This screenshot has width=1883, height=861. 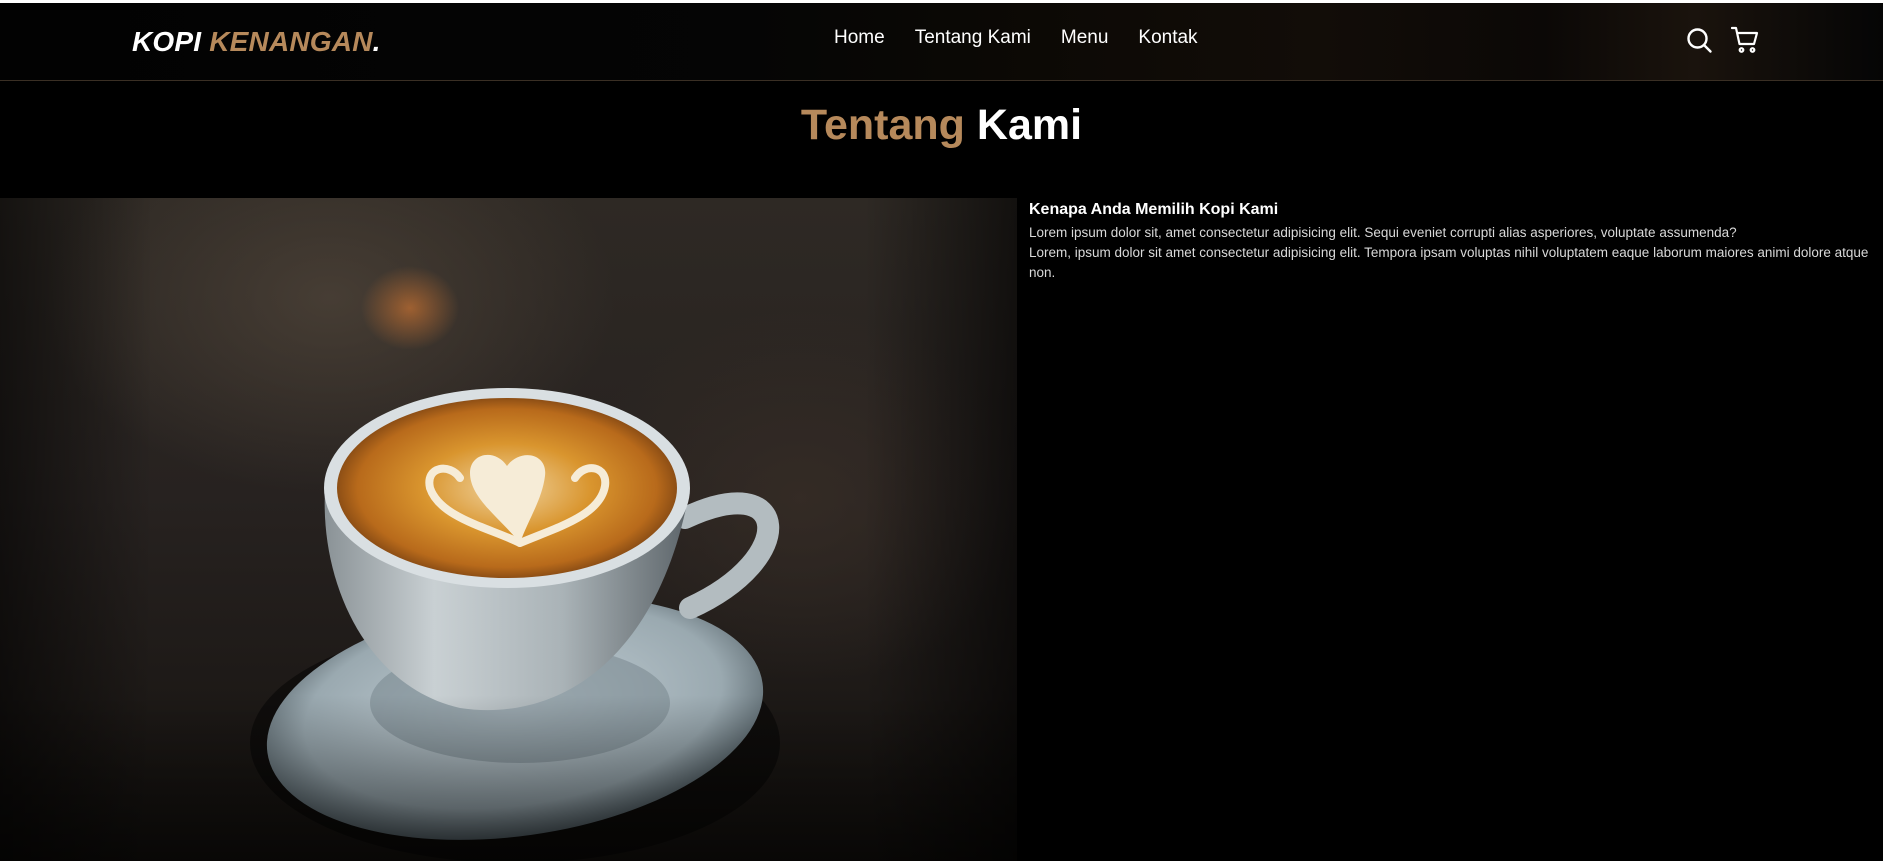 I want to click on brand-name-part2: KENANGAN, so click(x=291, y=41).